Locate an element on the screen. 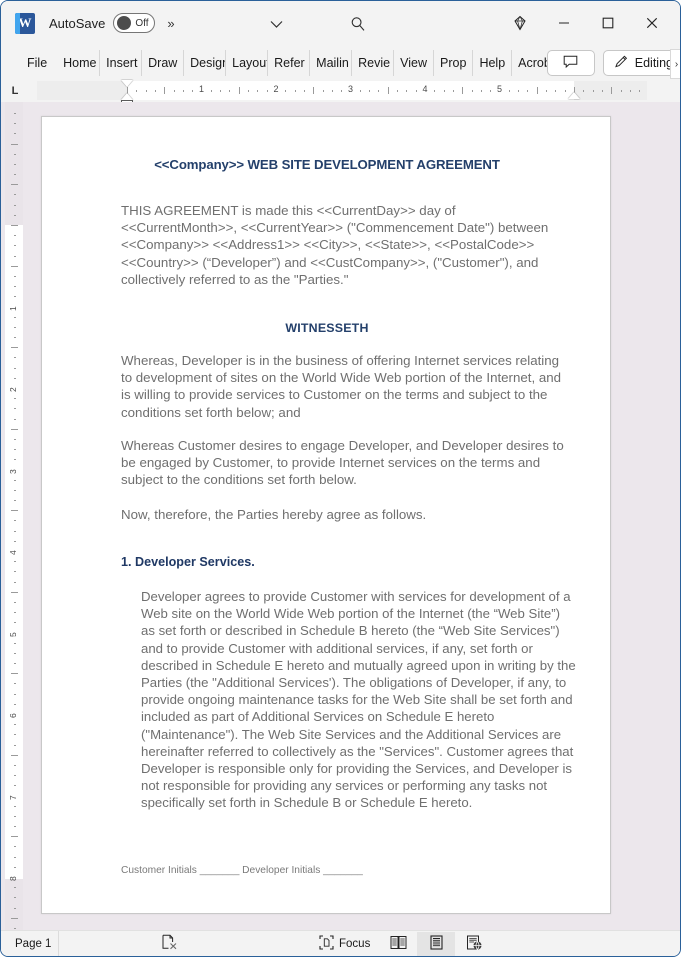  comments-button is located at coordinates (570, 63).